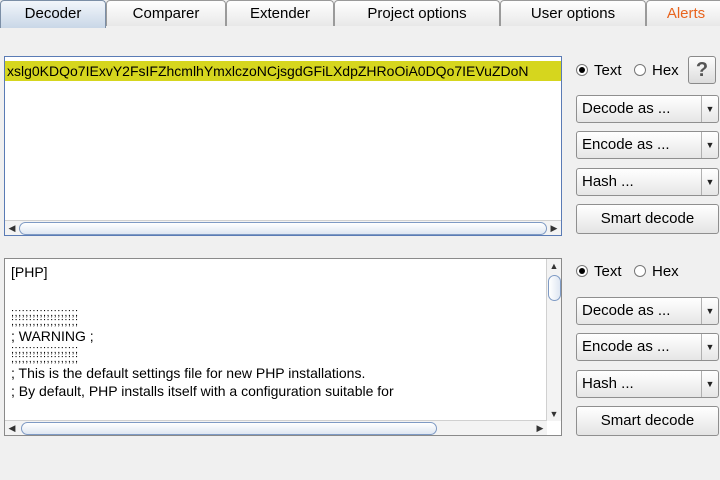  Describe the element at coordinates (53, 14) in the screenshot. I see `tab-decoder: Decoder` at that location.